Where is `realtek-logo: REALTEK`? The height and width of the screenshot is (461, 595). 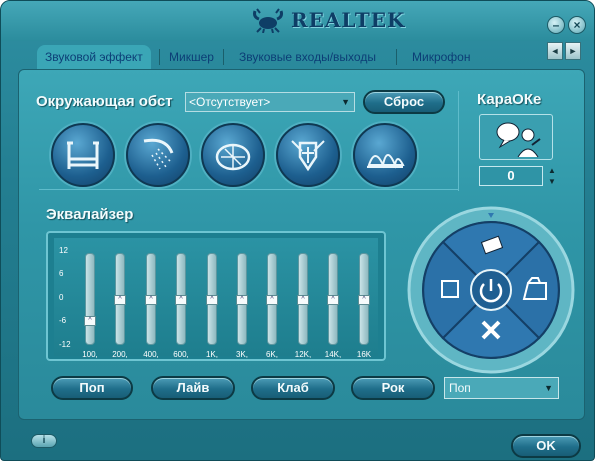 realtek-logo: REALTEK is located at coordinates (328, 20).